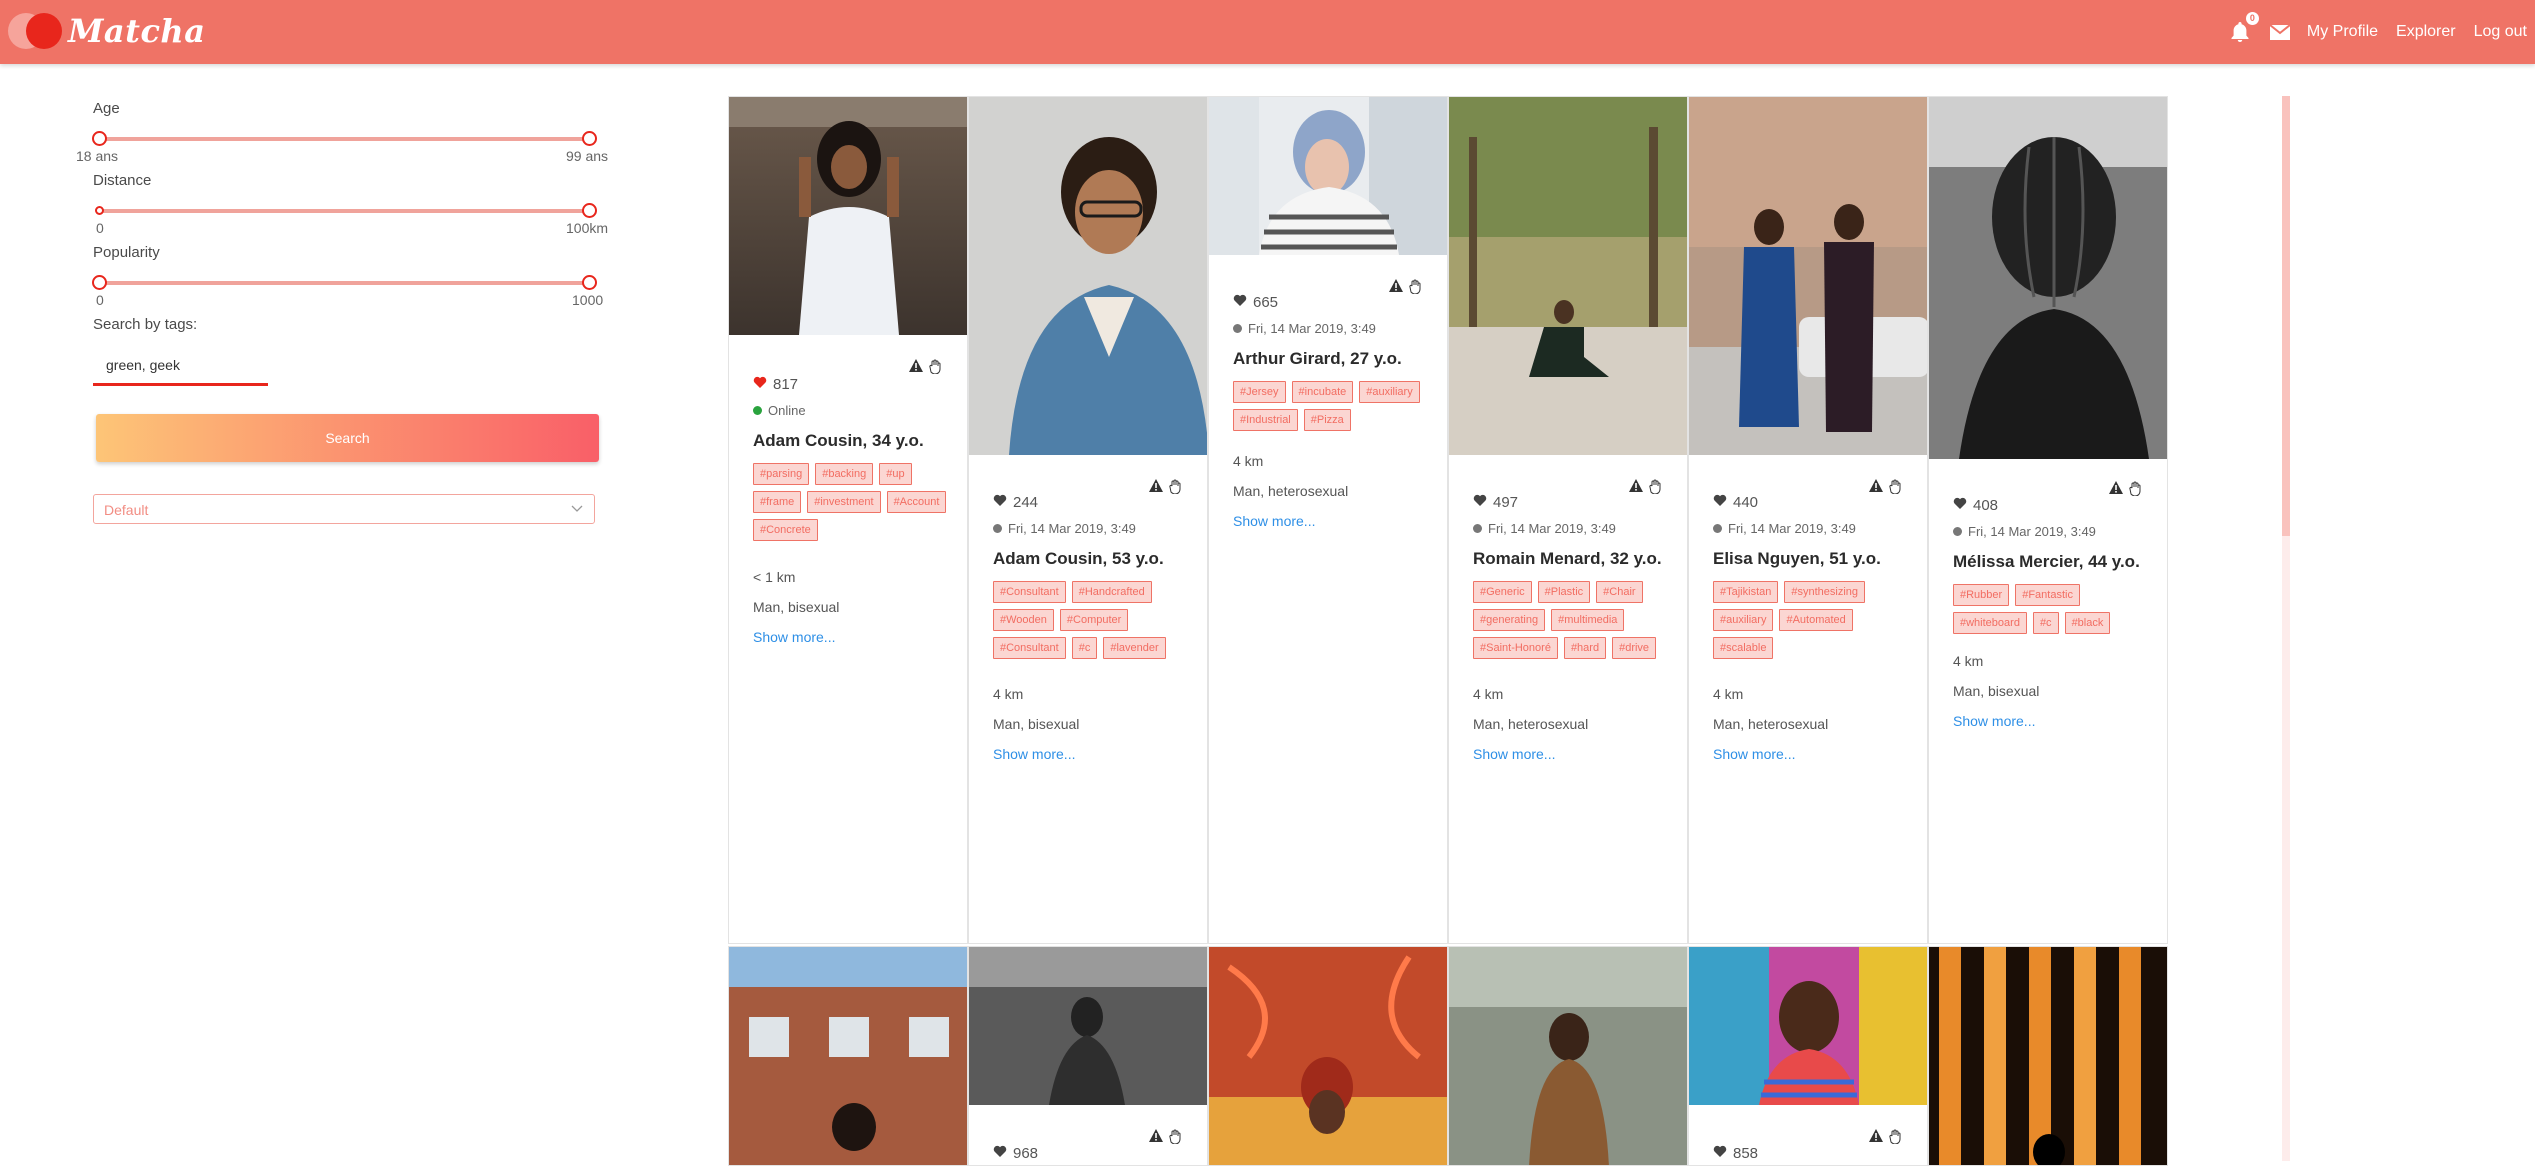 The image size is (2535, 1166). I want to click on tag: #Concrete, so click(785, 530).